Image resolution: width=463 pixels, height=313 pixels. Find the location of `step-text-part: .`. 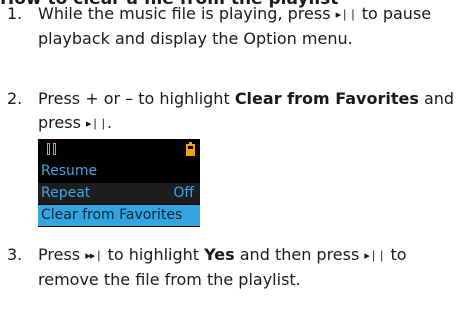

step-text-part: . is located at coordinates (109, 122).